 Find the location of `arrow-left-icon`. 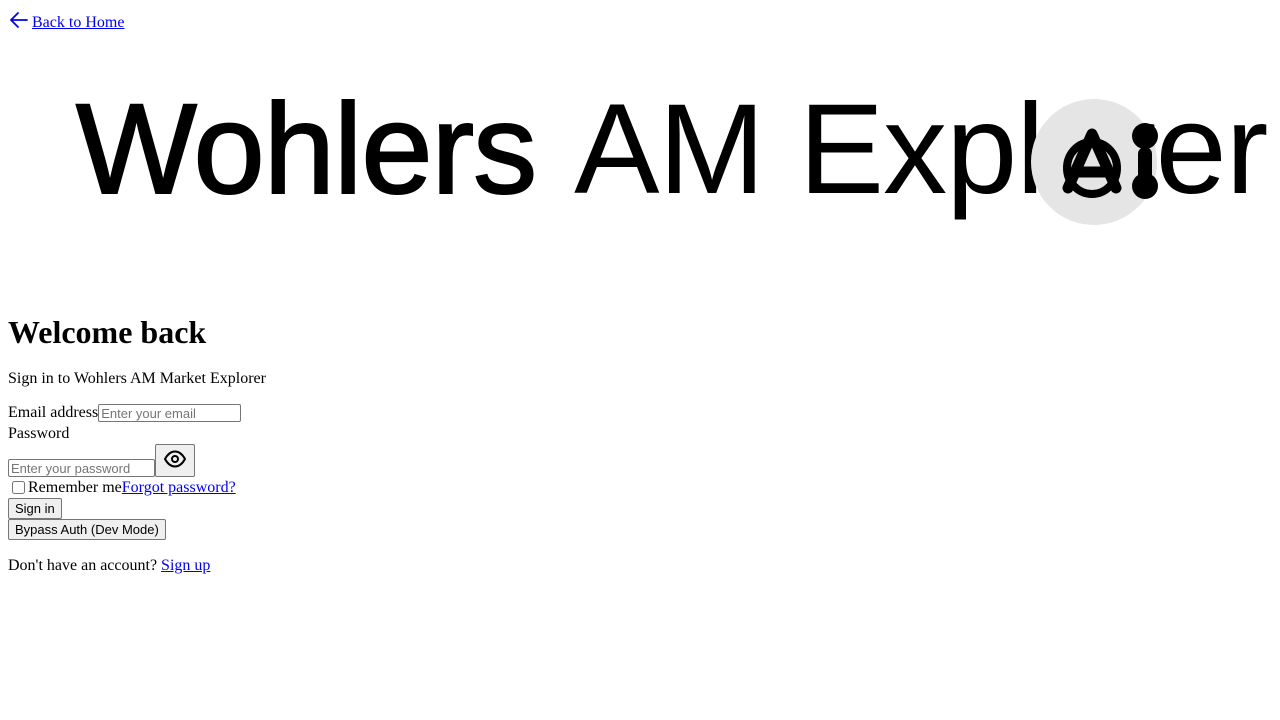

arrow-left-icon is located at coordinates (19, 21).